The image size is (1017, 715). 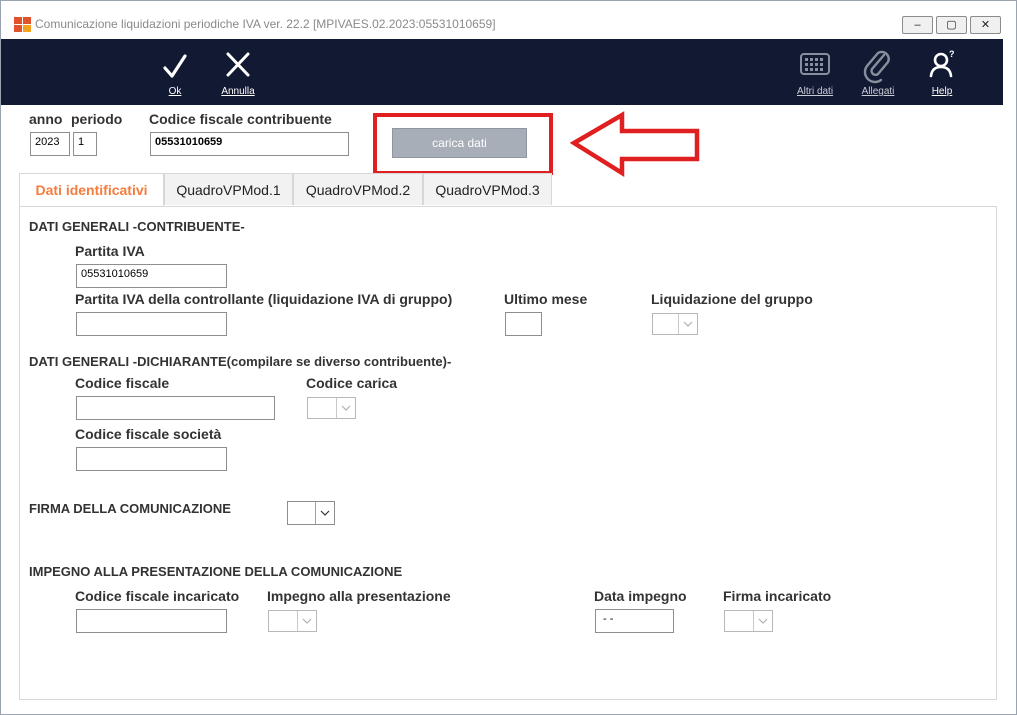 What do you see at coordinates (502, 72) in the screenshot?
I see `toolbar: Ok Annulla Altri dati Allegati ? Help` at bounding box center [502, 72].